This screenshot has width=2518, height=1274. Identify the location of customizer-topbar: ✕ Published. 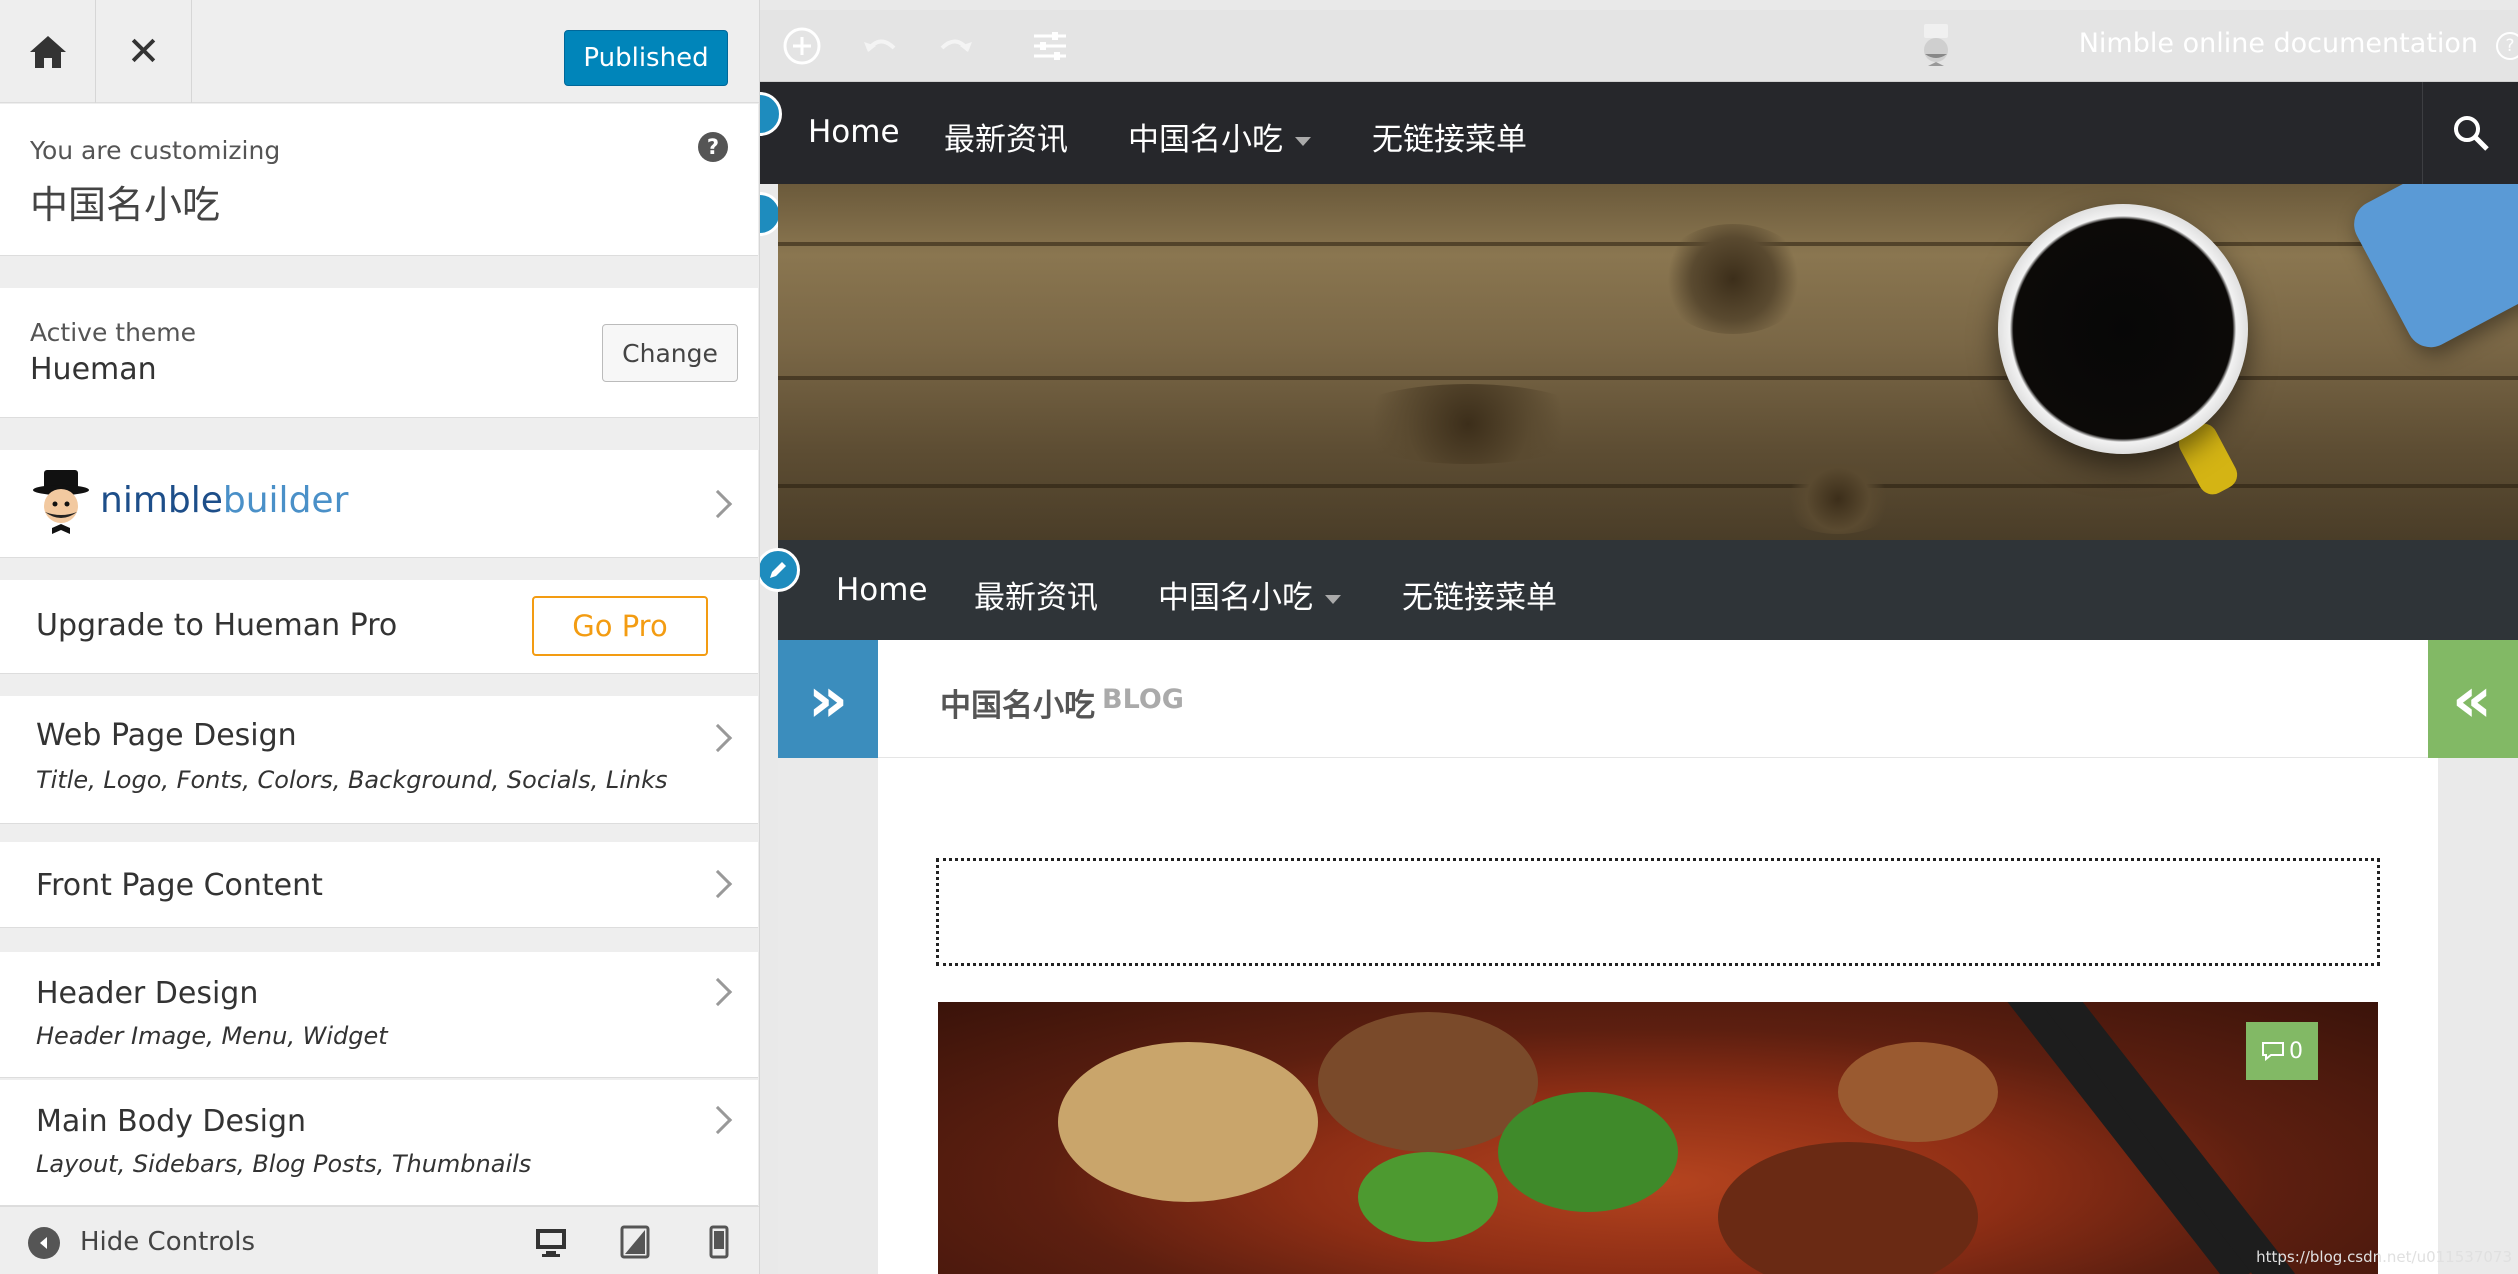
(379, 51).